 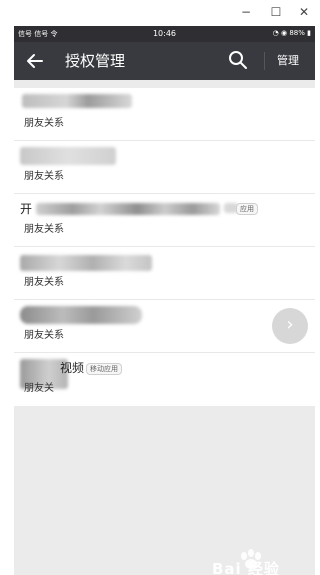 What do you see at coordinates (264, 61) in the screenshot?
I see `appbar-divider` at bounding box center [264, 61].